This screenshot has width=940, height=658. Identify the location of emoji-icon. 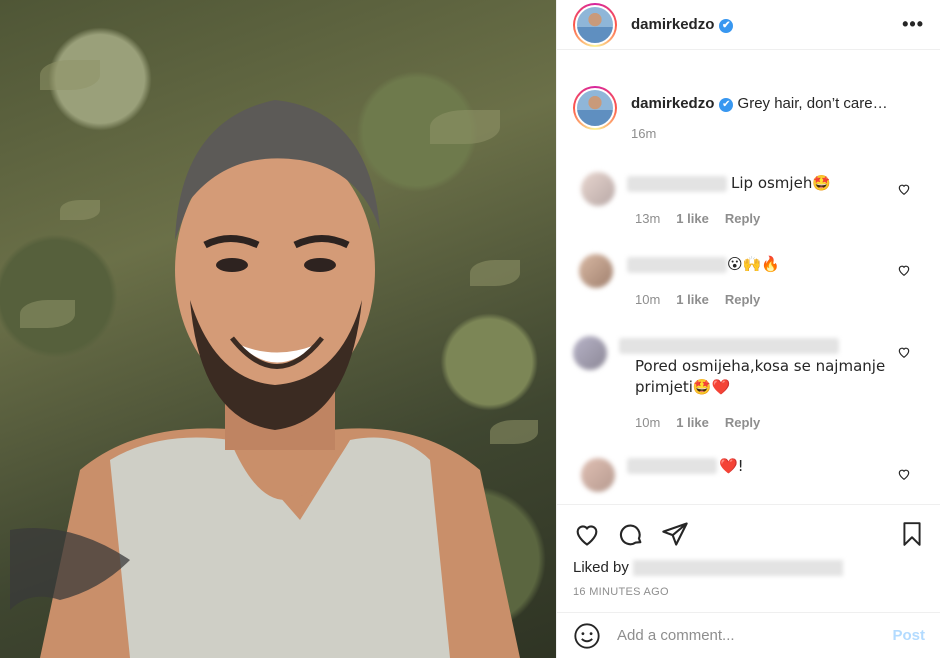
(587, 636).